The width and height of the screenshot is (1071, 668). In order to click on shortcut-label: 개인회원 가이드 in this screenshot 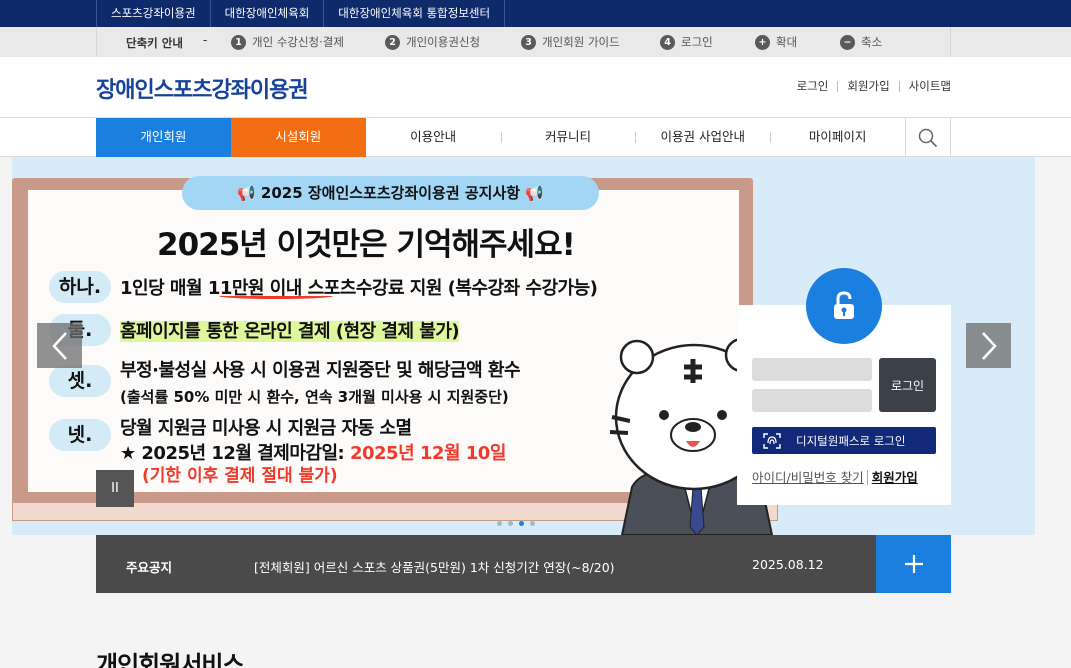, I will do `click(581, 42)`.